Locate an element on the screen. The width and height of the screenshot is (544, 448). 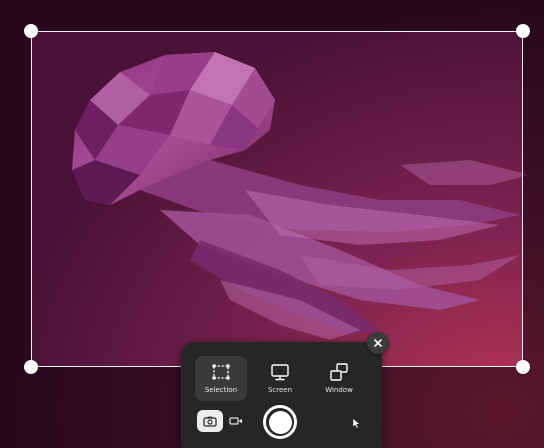
monitor-icon is located at coordinates (280, 371).